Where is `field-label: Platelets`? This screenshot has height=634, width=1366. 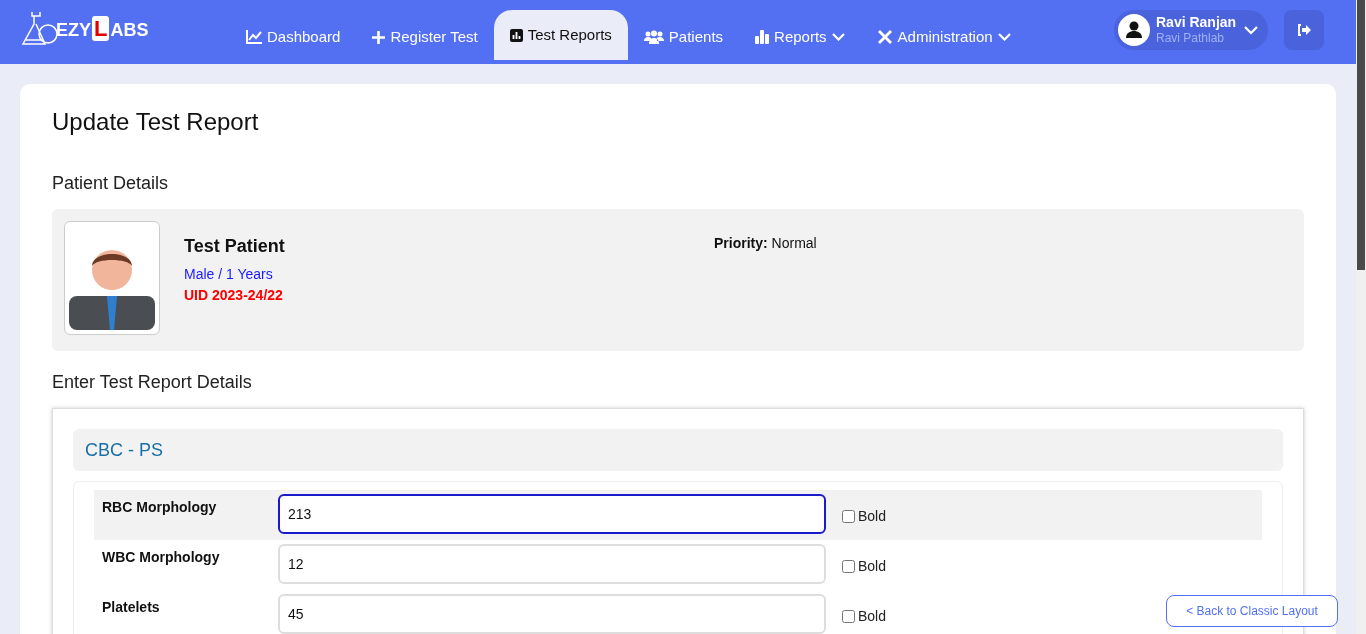
field-label: Platelets is located at coordinates (131, 607).